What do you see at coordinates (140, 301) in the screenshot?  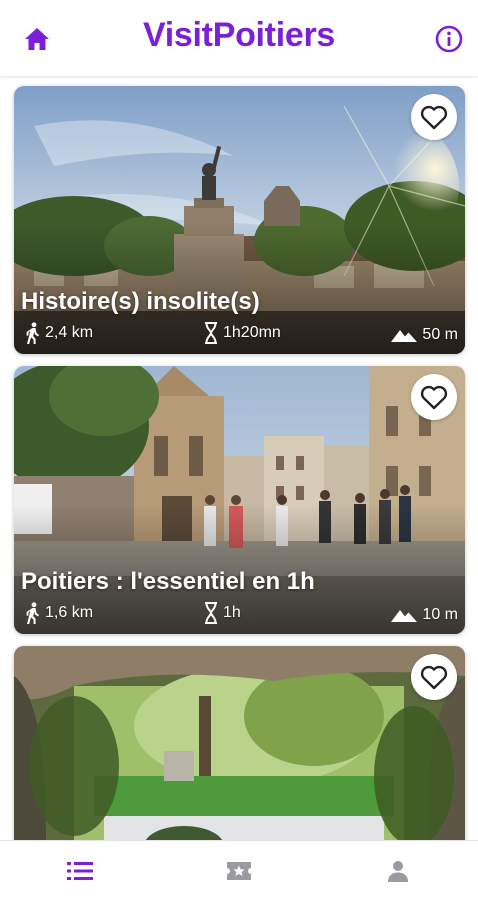 I see `tour-title: Histoire(s) insolite(s)` at bounding box center [140, 301].